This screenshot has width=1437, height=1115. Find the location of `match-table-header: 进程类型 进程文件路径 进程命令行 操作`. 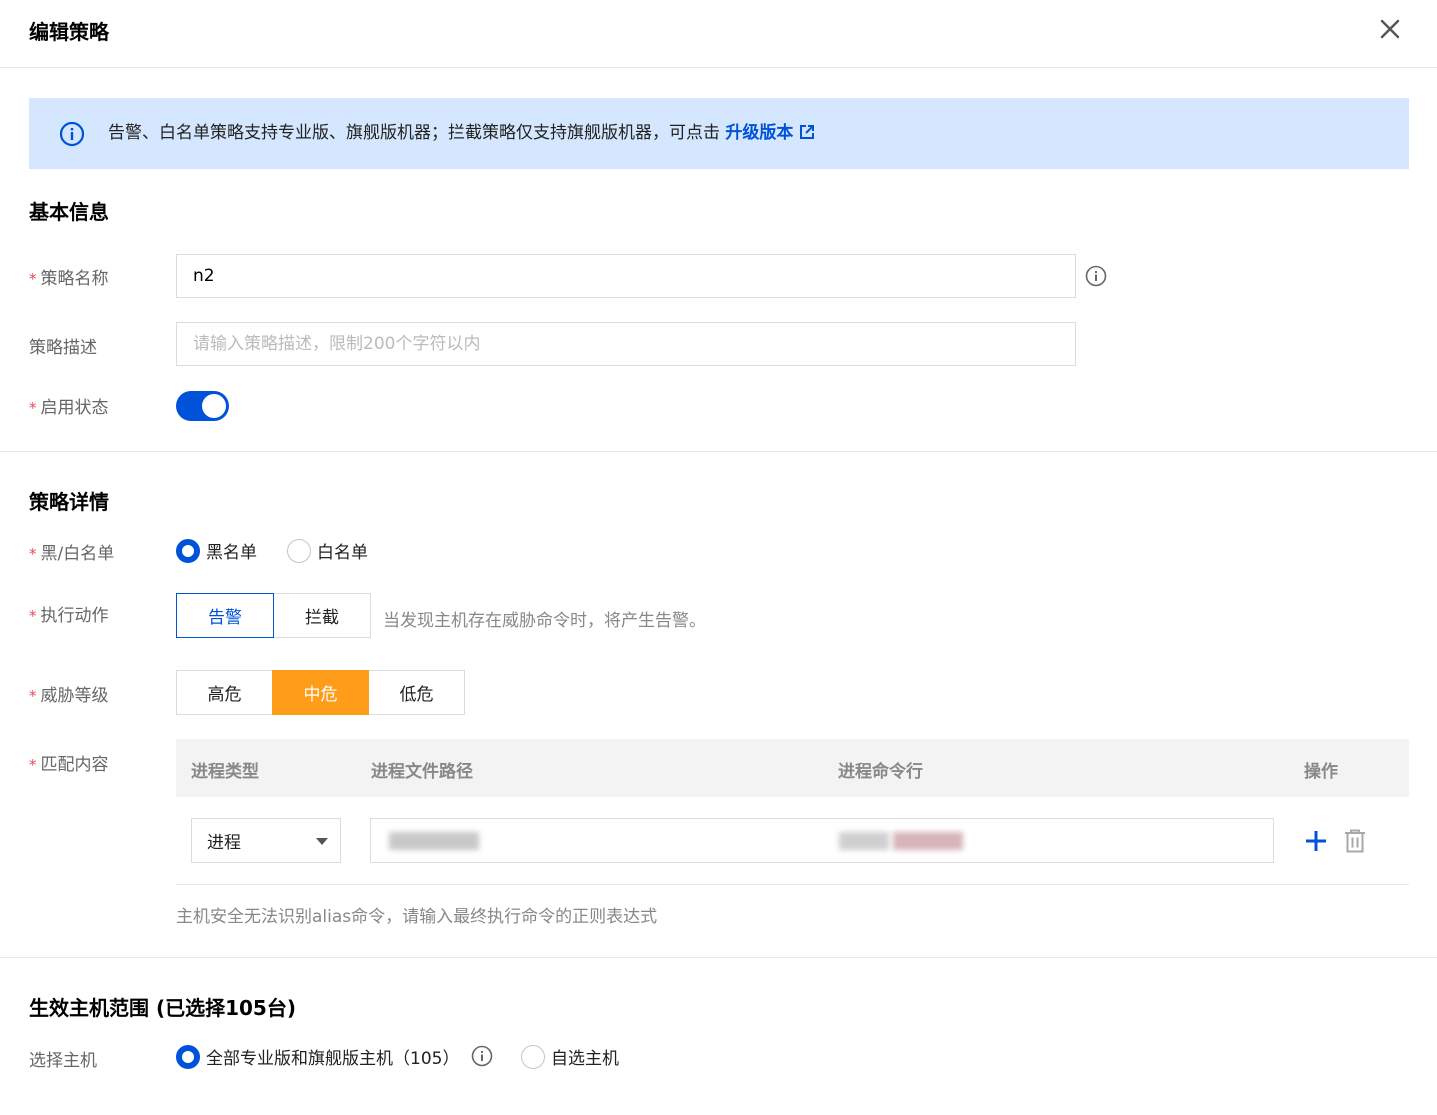

match-table-header: 进程类型 进程文件路径 进程命令行 操作 is located at coordinates (792, 768).